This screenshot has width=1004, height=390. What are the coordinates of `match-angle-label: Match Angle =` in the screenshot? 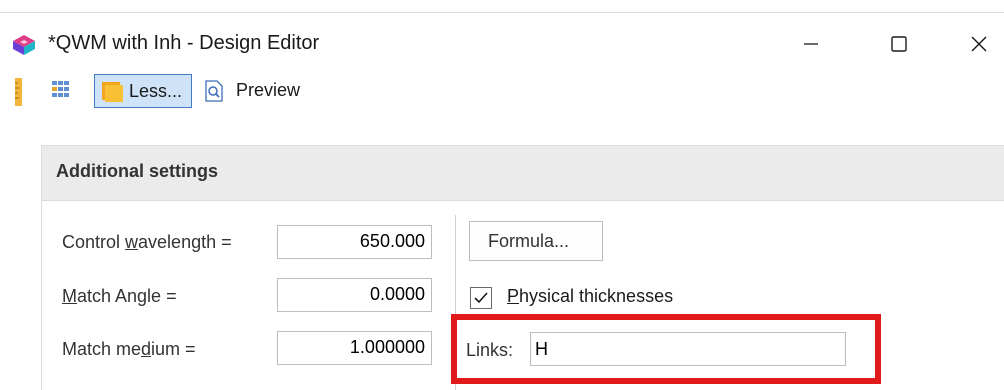 It's located at (119, 296).